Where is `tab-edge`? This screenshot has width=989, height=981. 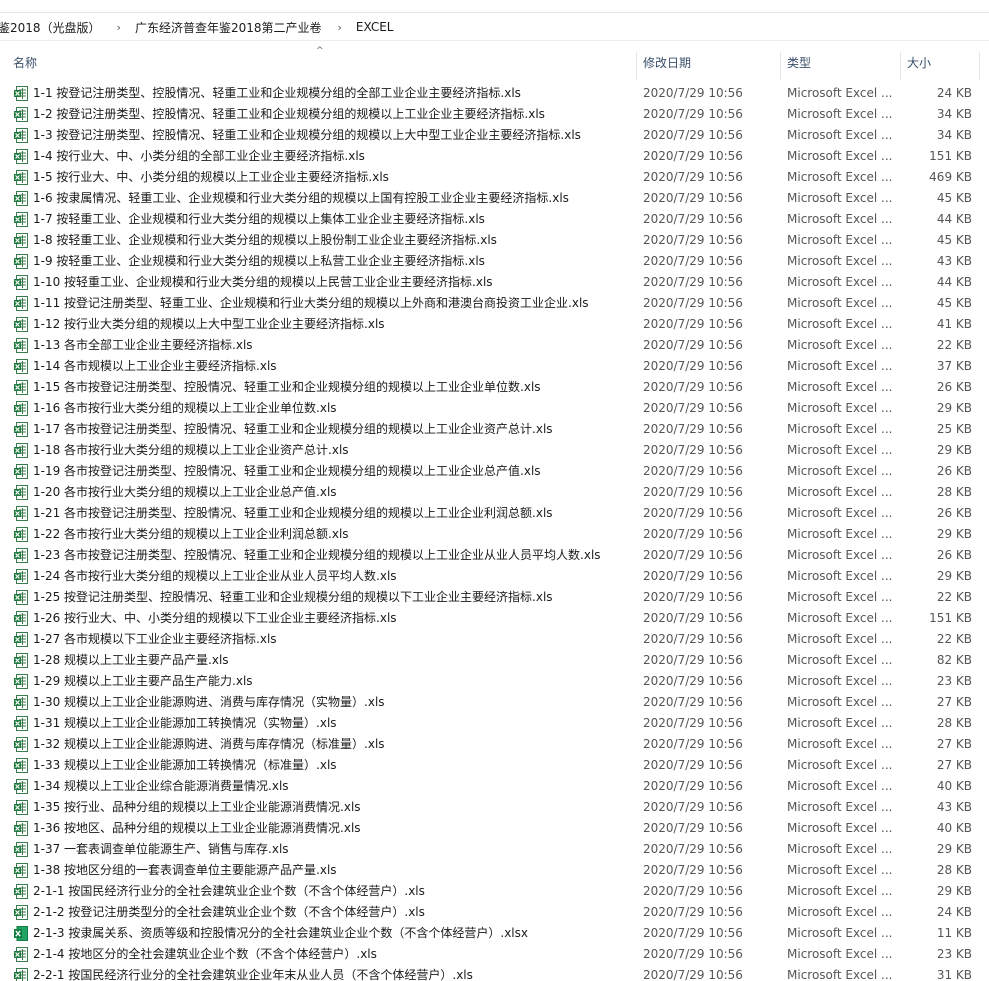
tab-edge is located at coordinates (494, 5).